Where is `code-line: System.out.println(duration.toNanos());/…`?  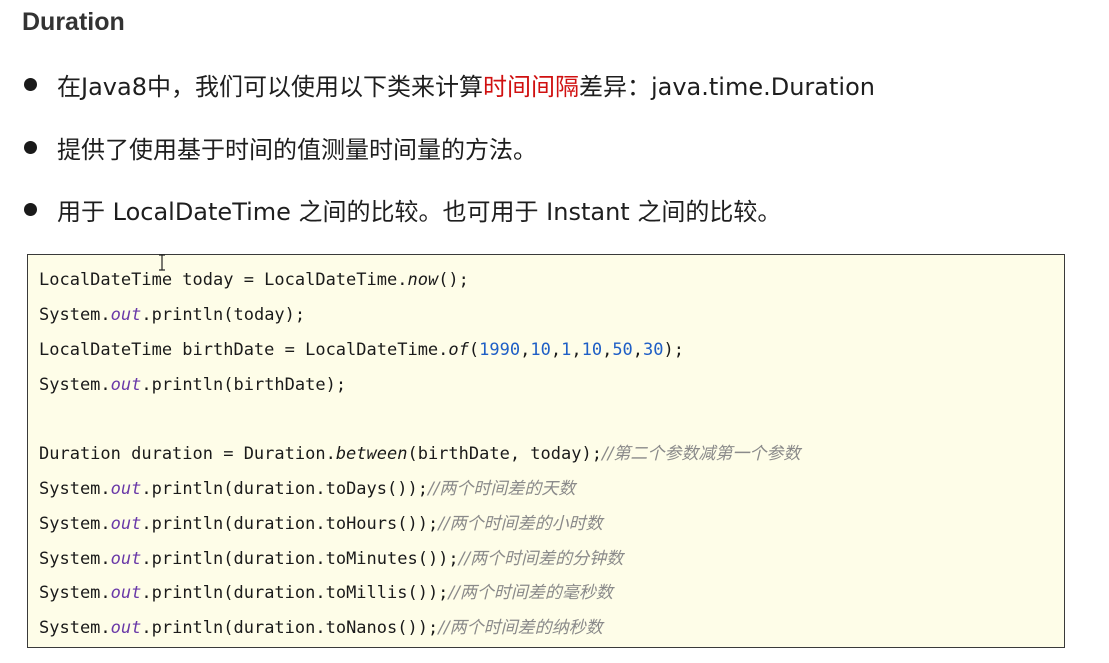
code-line: System.out.println(duration.toNanos());/… is located at coordinates (321, 628).